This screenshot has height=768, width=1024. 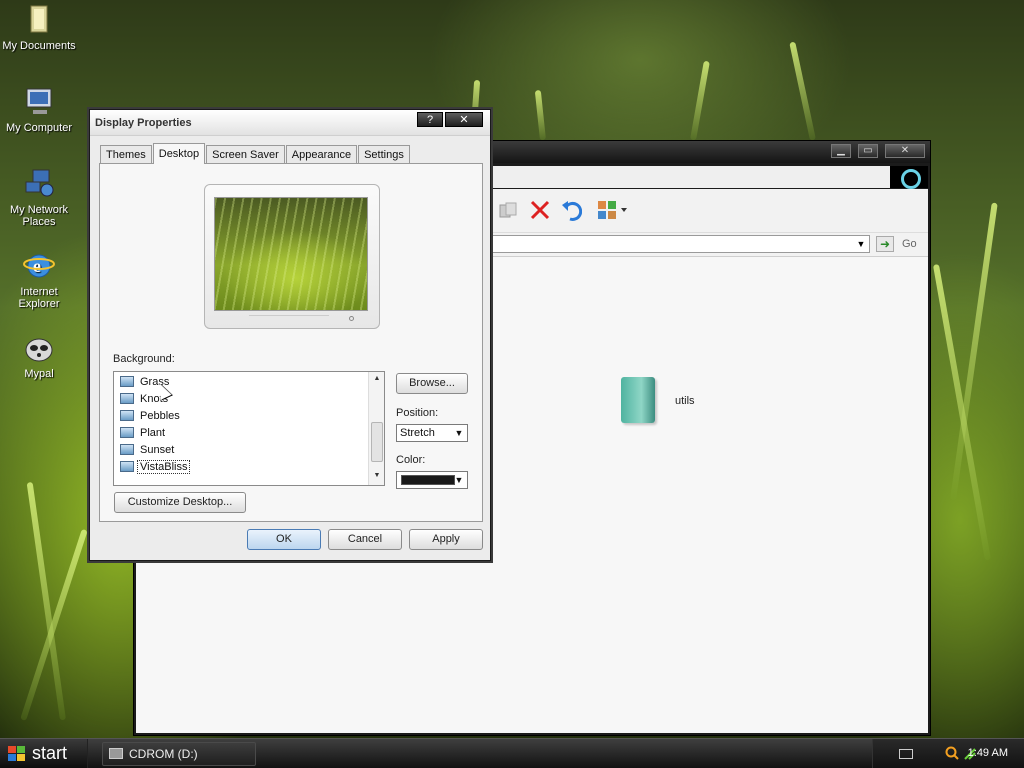 What do you see at coordinates (909, 177) in the screenshot?
I see `brand-logo-icon` at bounding box center [909, 177].